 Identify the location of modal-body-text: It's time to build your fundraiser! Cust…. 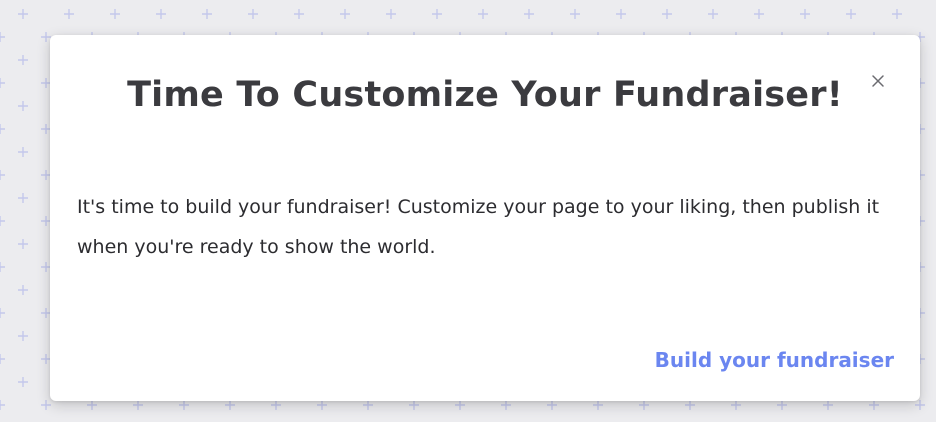
(478, 227).